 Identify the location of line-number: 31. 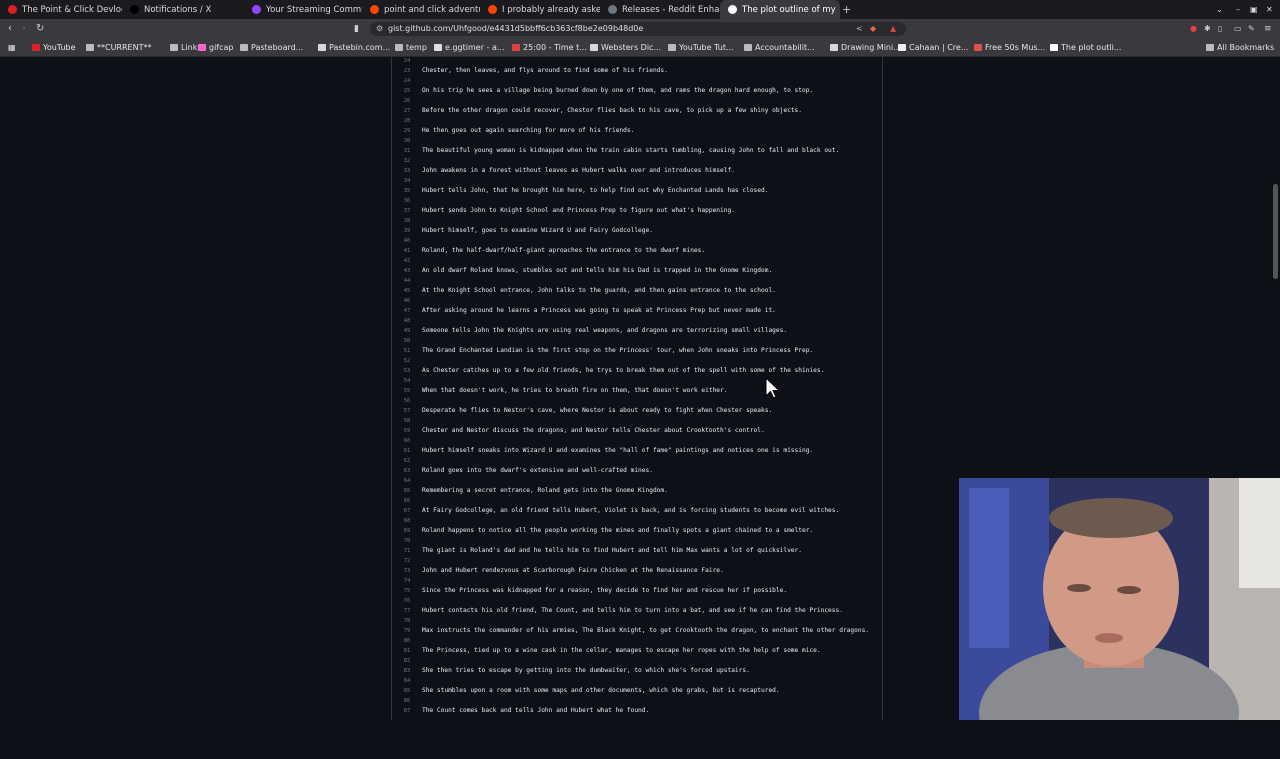
(407, 151).